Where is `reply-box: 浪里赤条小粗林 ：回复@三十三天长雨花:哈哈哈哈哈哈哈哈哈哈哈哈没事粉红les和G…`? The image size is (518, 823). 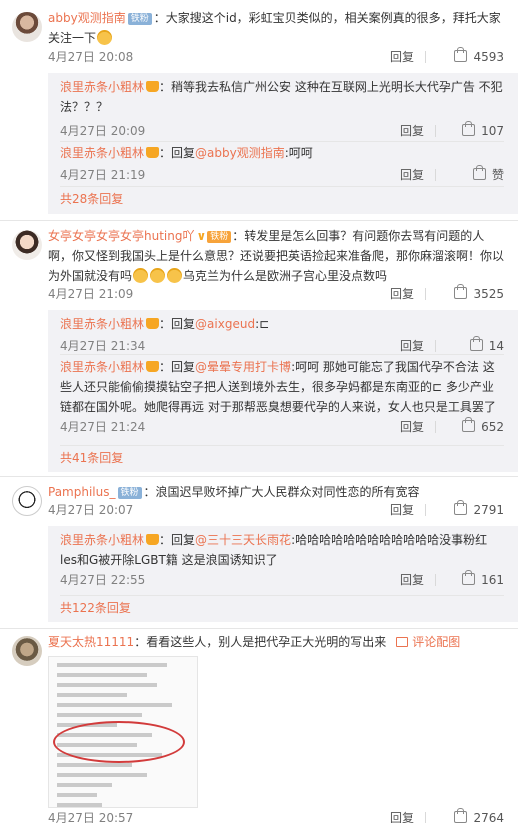 reply-box: 浪里赤条小粗林 ：回复@三十三天长雨花:哈哈哈哈哈哈哈哈哈哈哈哈没事粉红les和G… is located at coordinates (283, 574).